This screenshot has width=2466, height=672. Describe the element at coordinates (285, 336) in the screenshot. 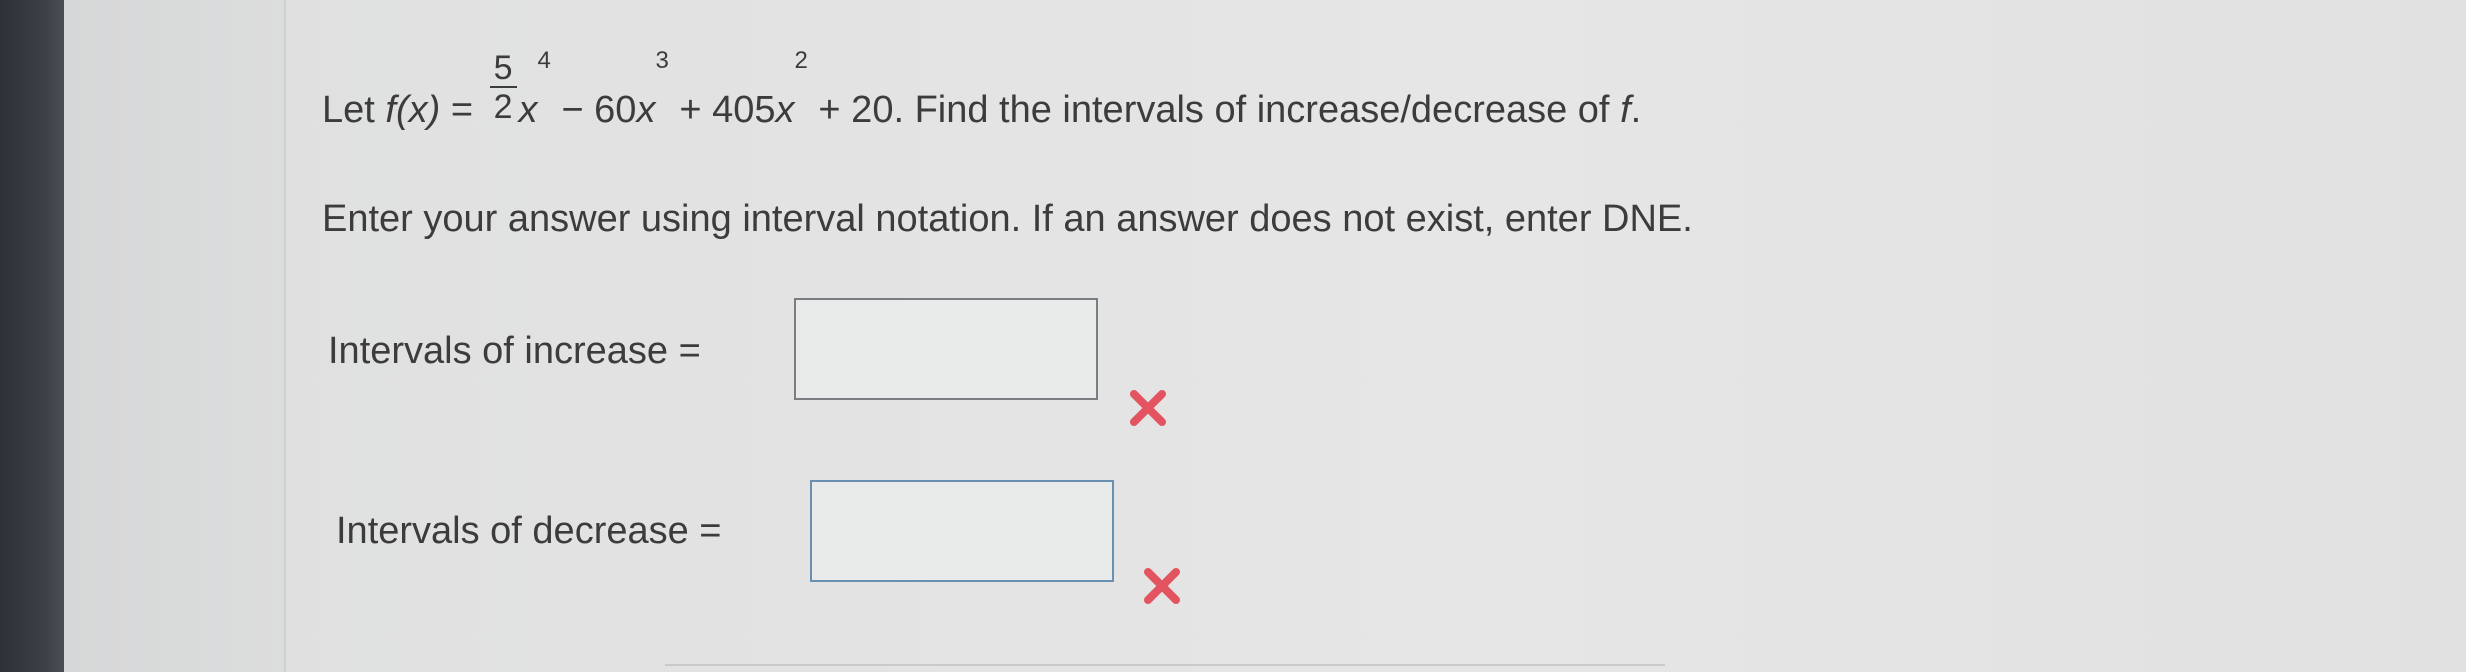

I see `content-edge` at that location.